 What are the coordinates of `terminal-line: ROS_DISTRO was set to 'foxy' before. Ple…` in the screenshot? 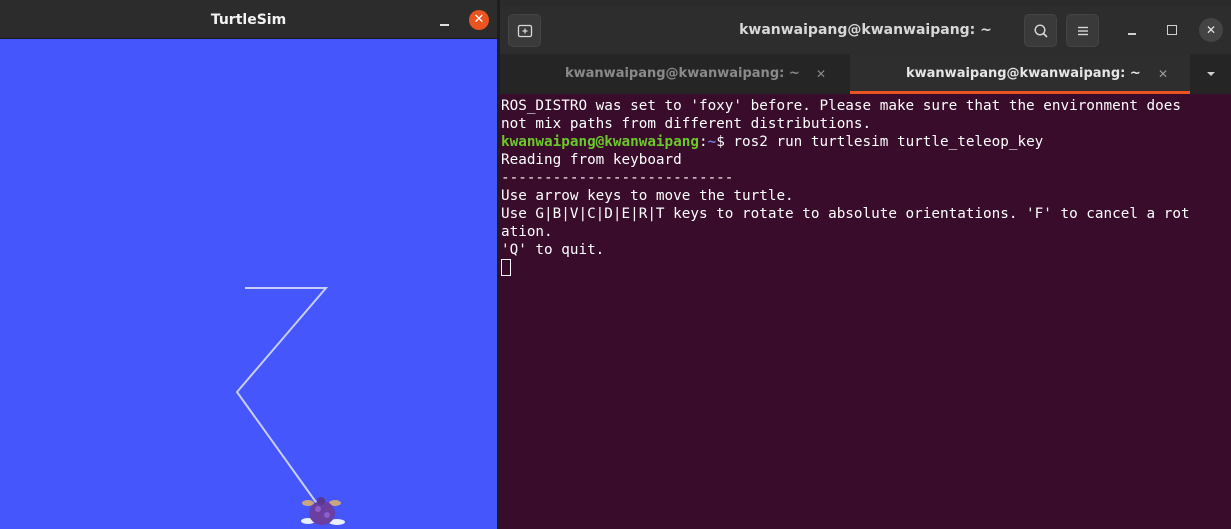 It's located at (841, 106).